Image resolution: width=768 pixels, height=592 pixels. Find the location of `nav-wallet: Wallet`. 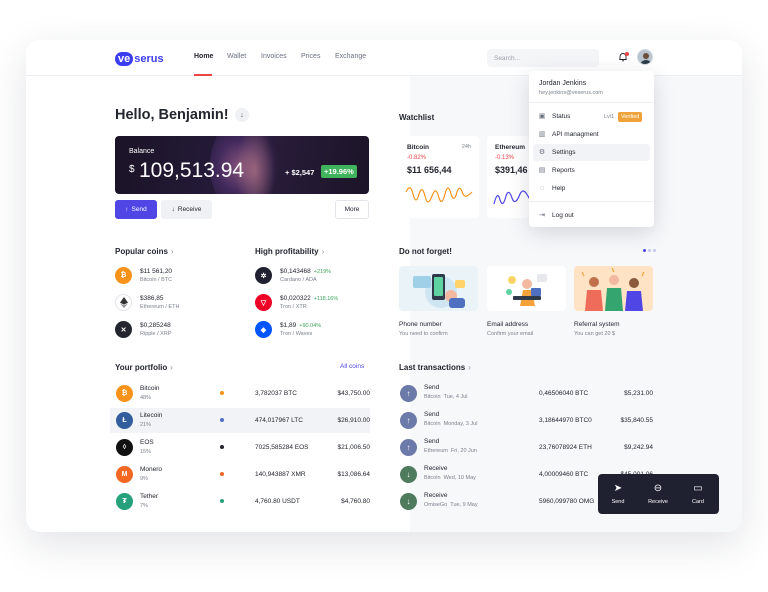

nav-wallet: Wallet is located at coordinates (236, 56).